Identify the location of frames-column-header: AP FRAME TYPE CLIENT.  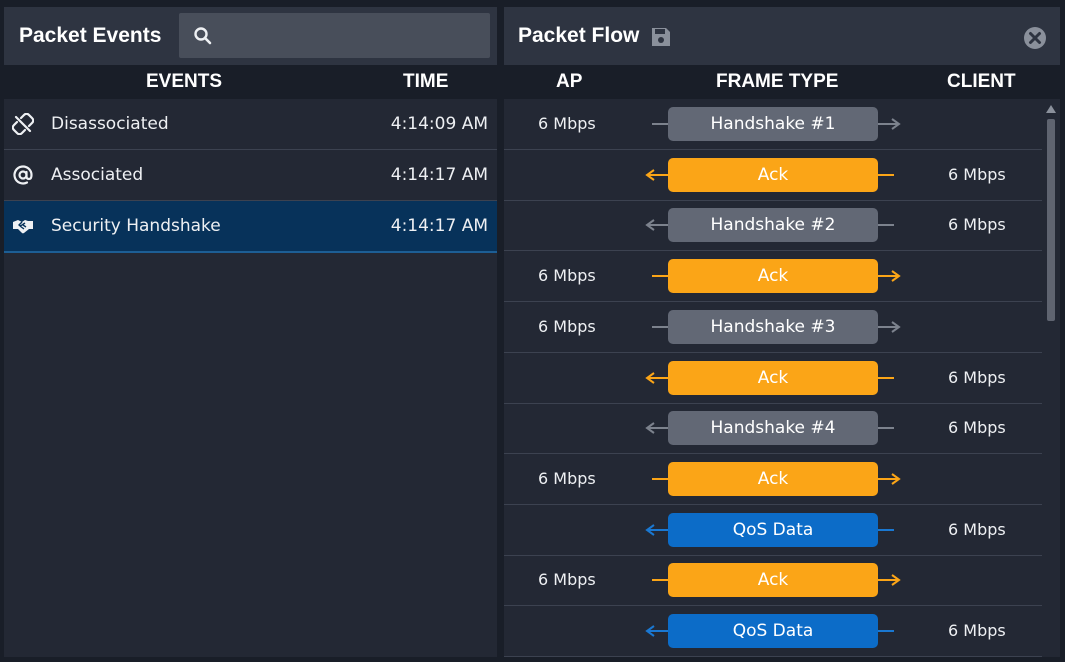
(782, 82).